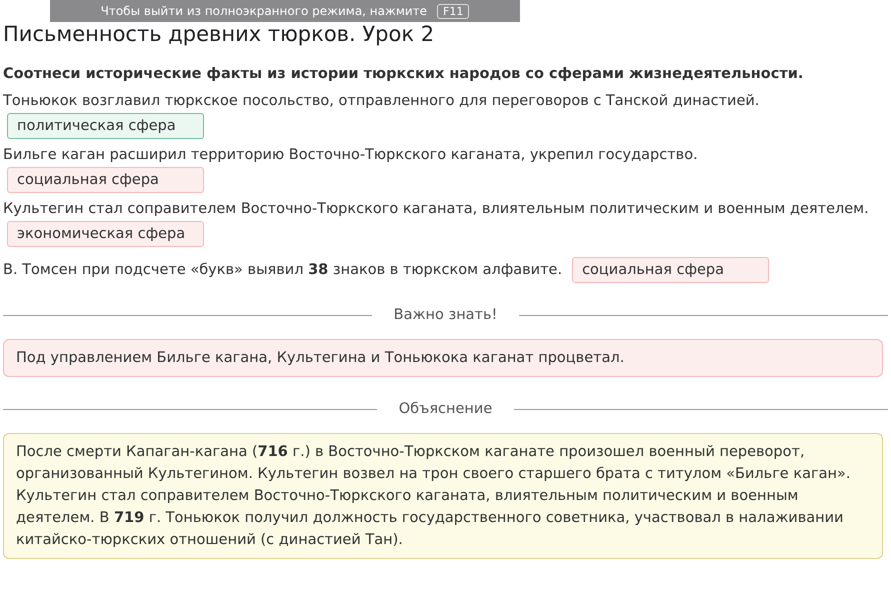 This screenshot has height=598, width=891. What do you see at coordinates (218, 34) in the screenshot?
I see `page-title: Письменность древних тюрков. Урок 2` at bounding box center [218, 34].